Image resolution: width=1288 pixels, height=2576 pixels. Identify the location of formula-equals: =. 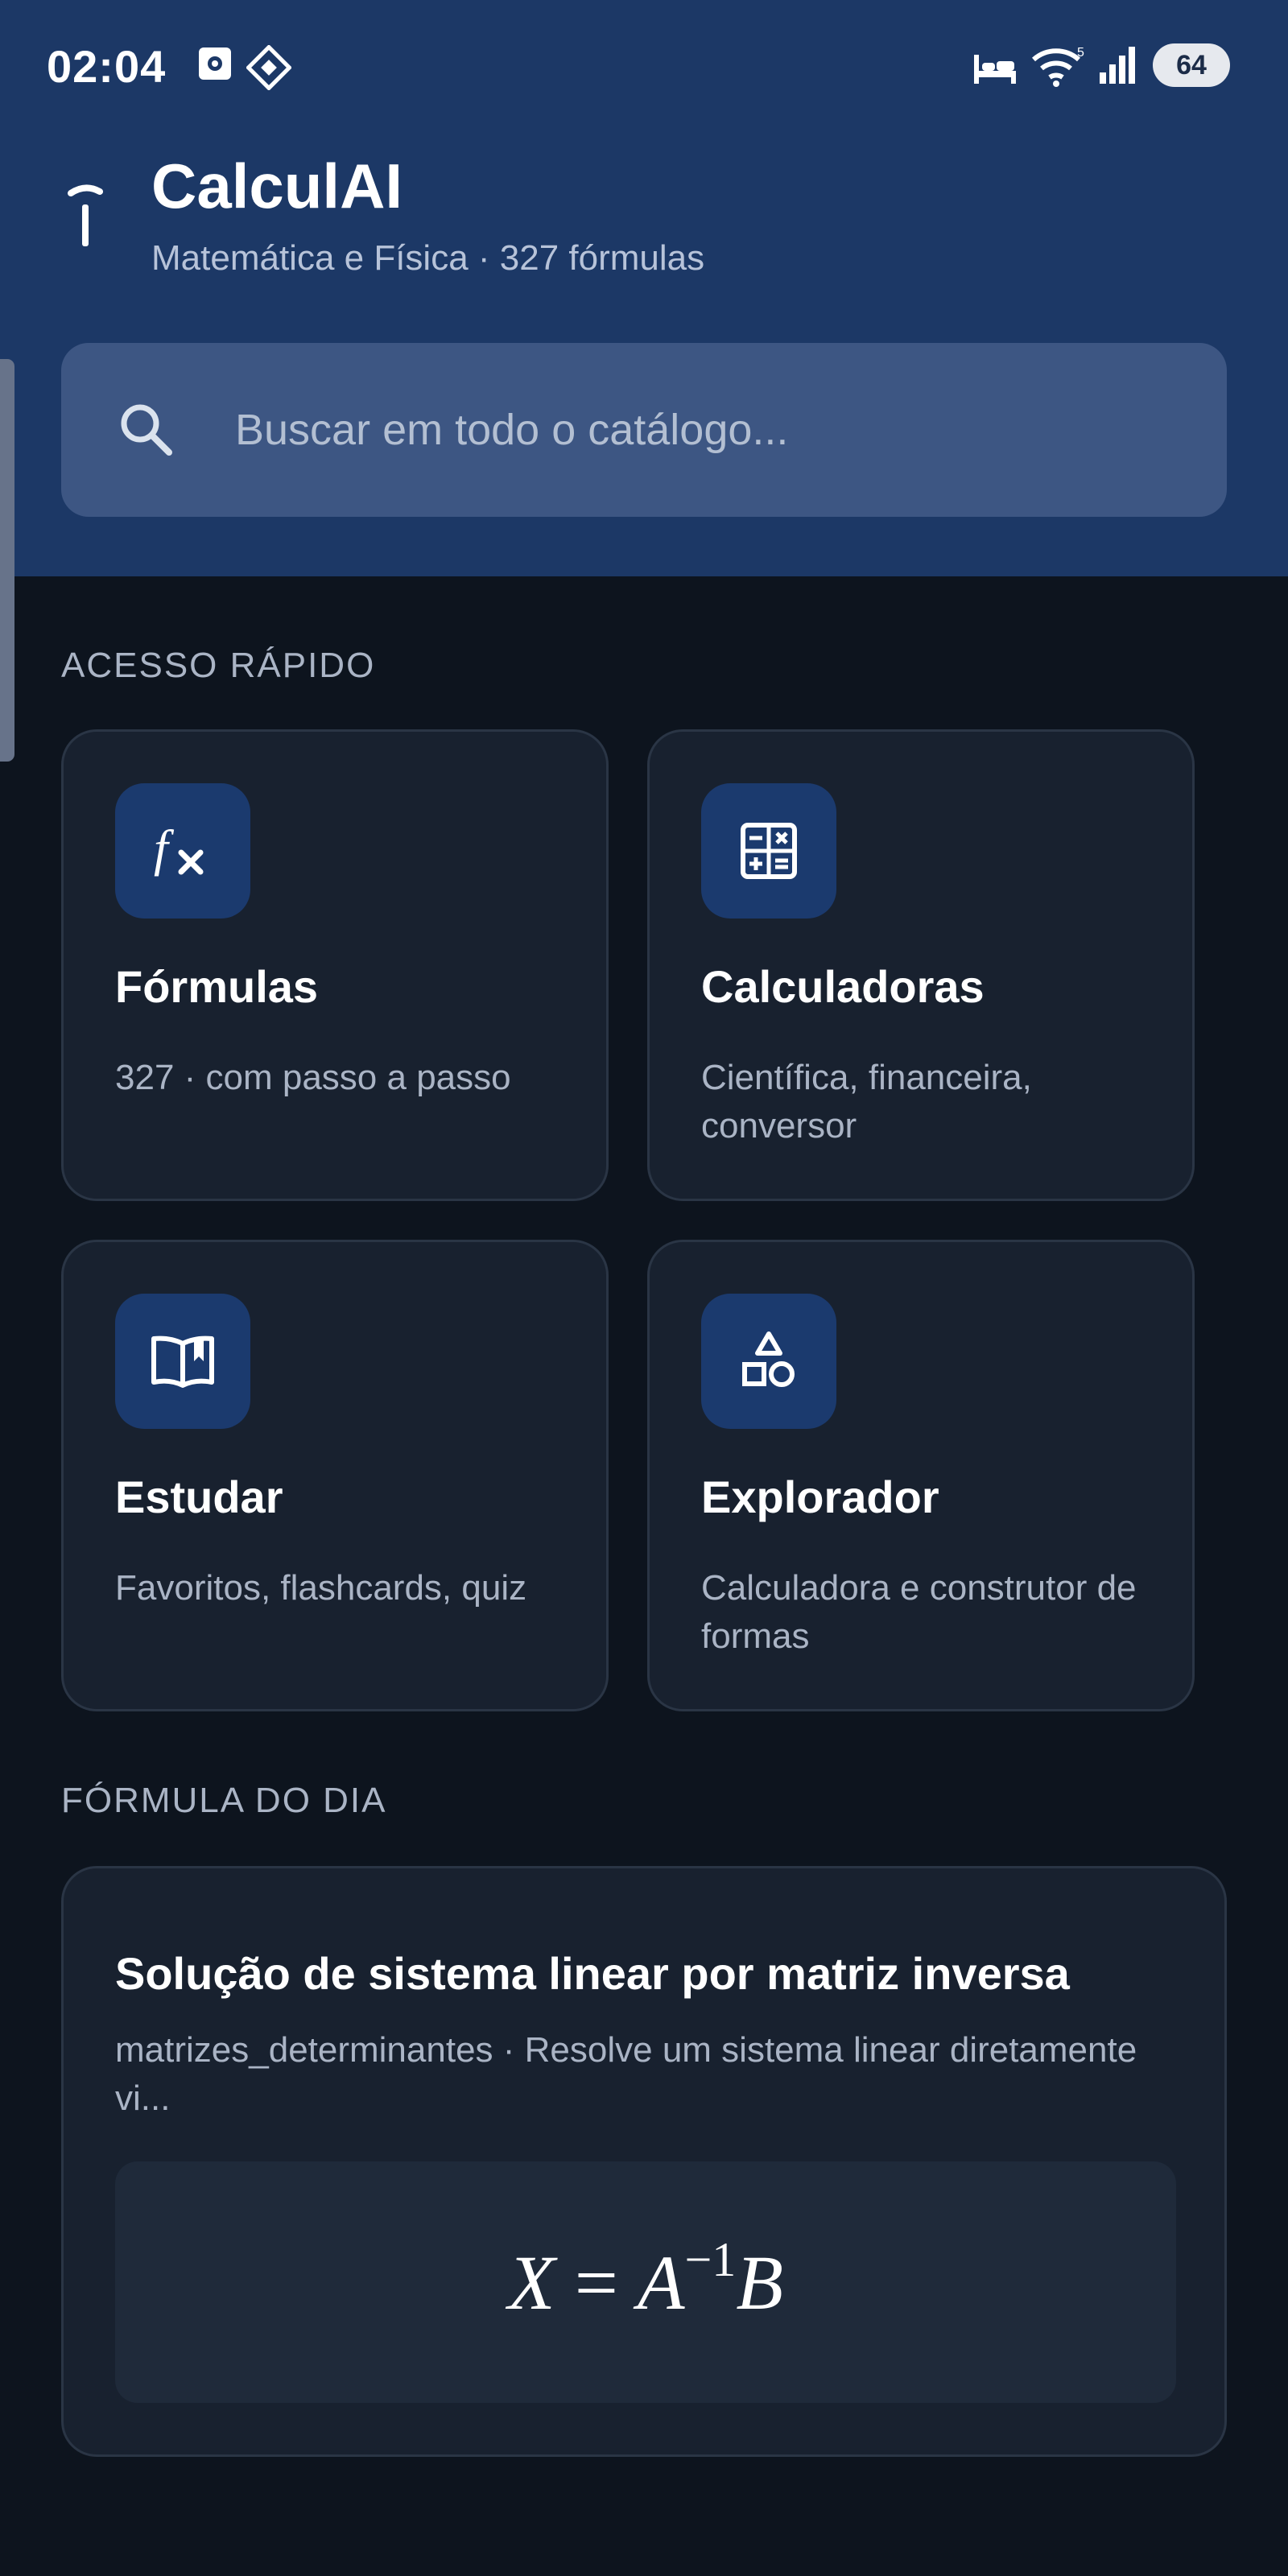
(596, 2282).